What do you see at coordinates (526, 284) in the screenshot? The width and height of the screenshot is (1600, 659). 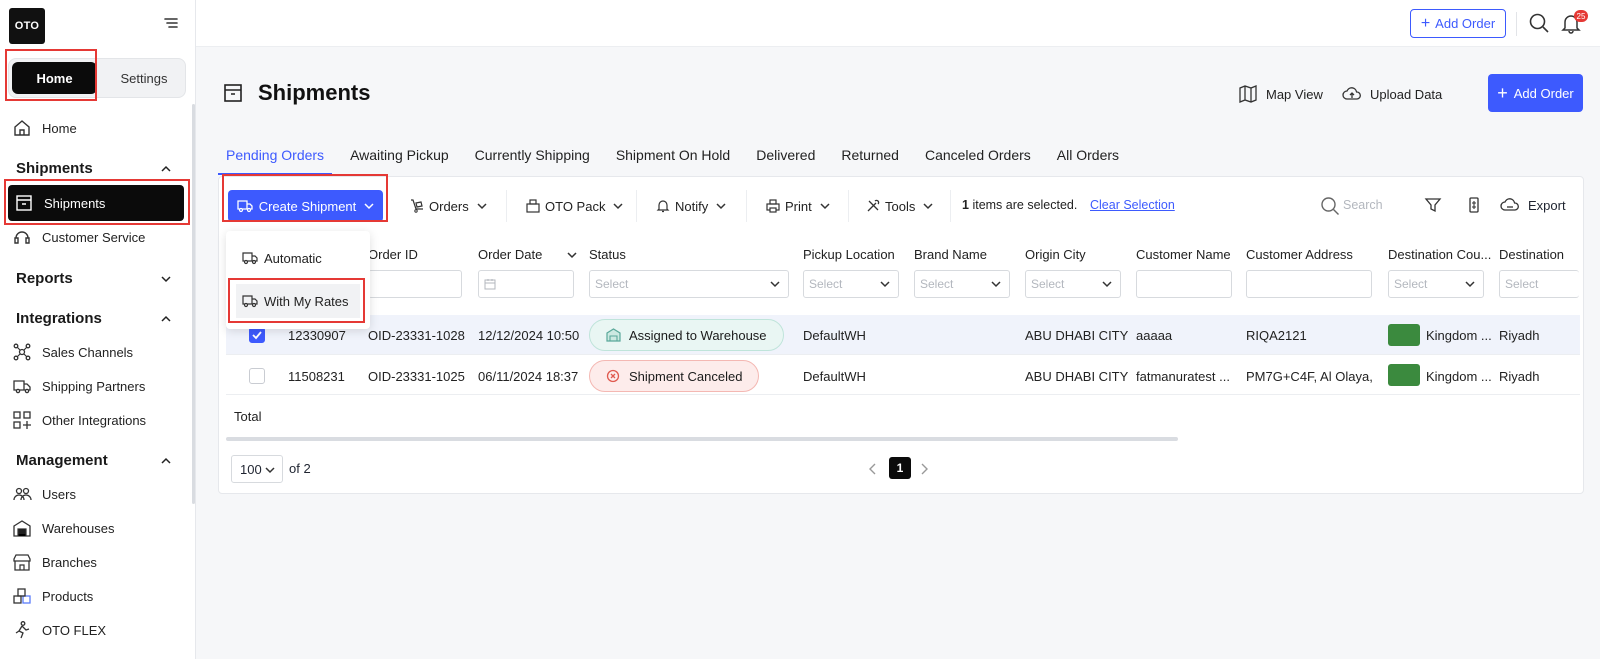 I see `order-date-filter` at bounding box center [526, 284].